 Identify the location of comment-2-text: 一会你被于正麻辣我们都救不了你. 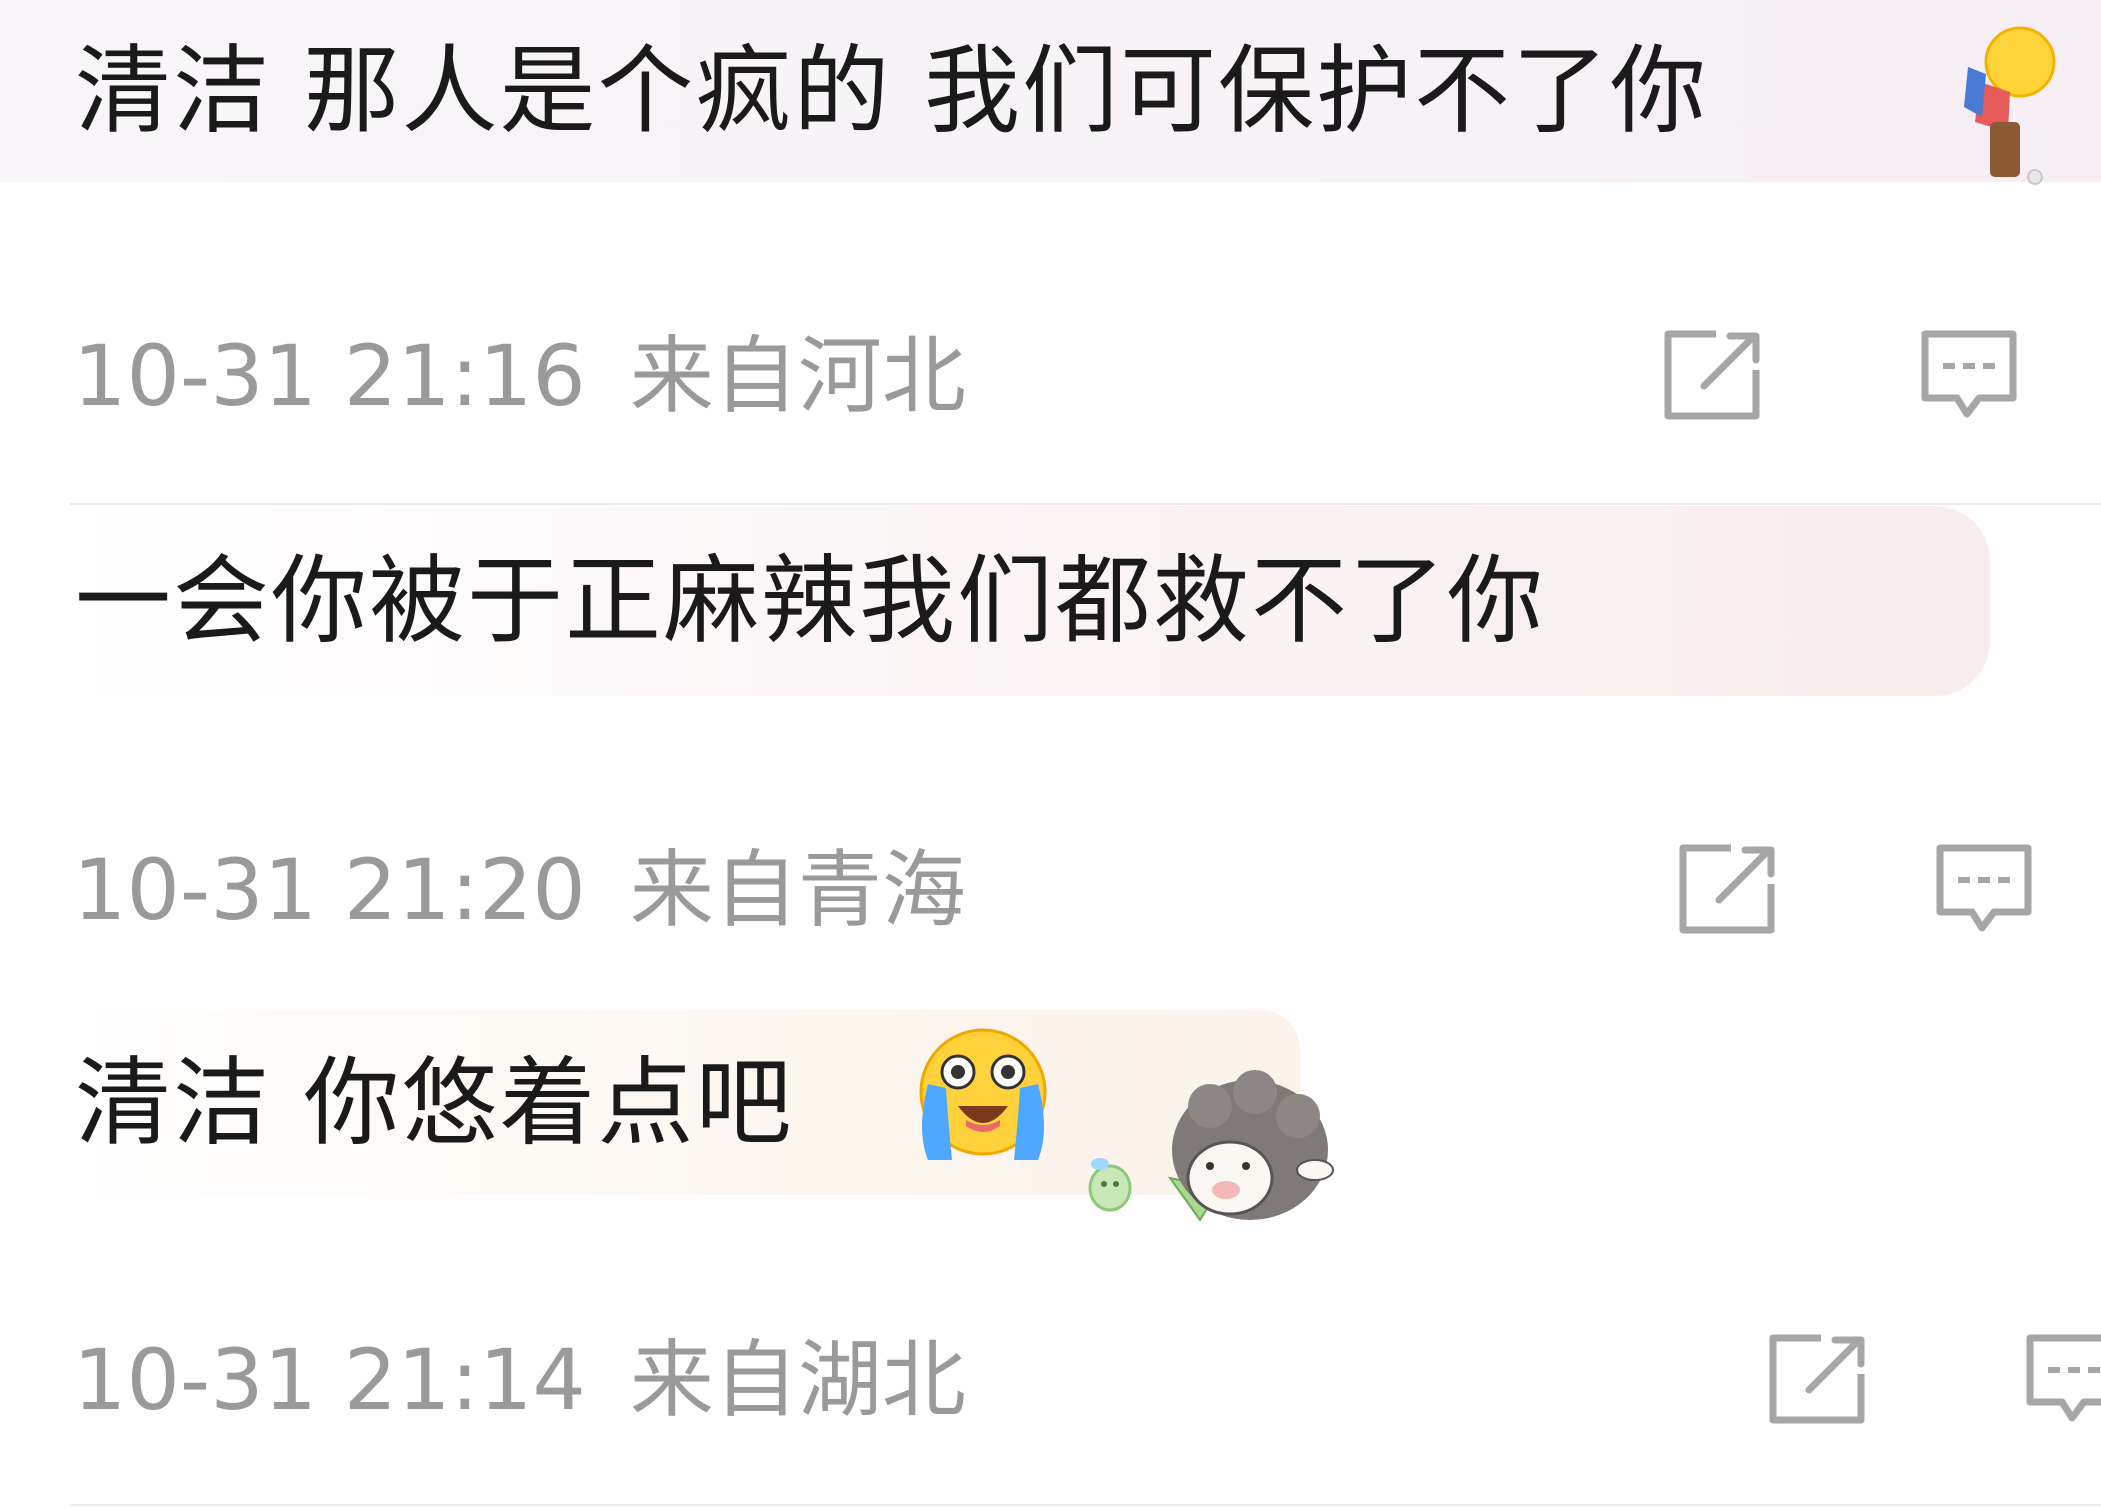
(810, 601).